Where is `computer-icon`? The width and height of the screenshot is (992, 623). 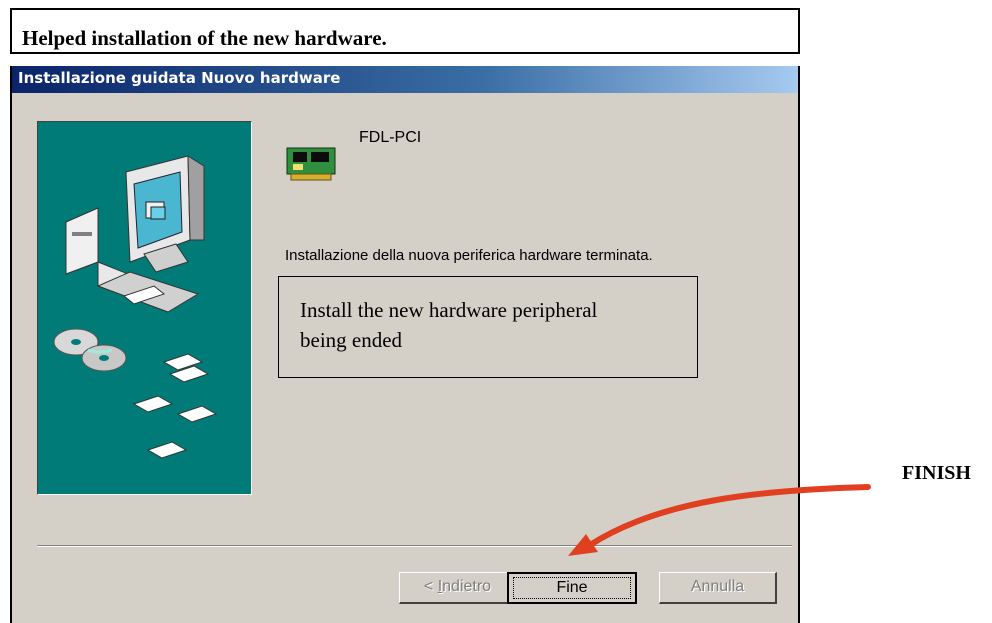
computer-icon is located at coordinates (135, 234).